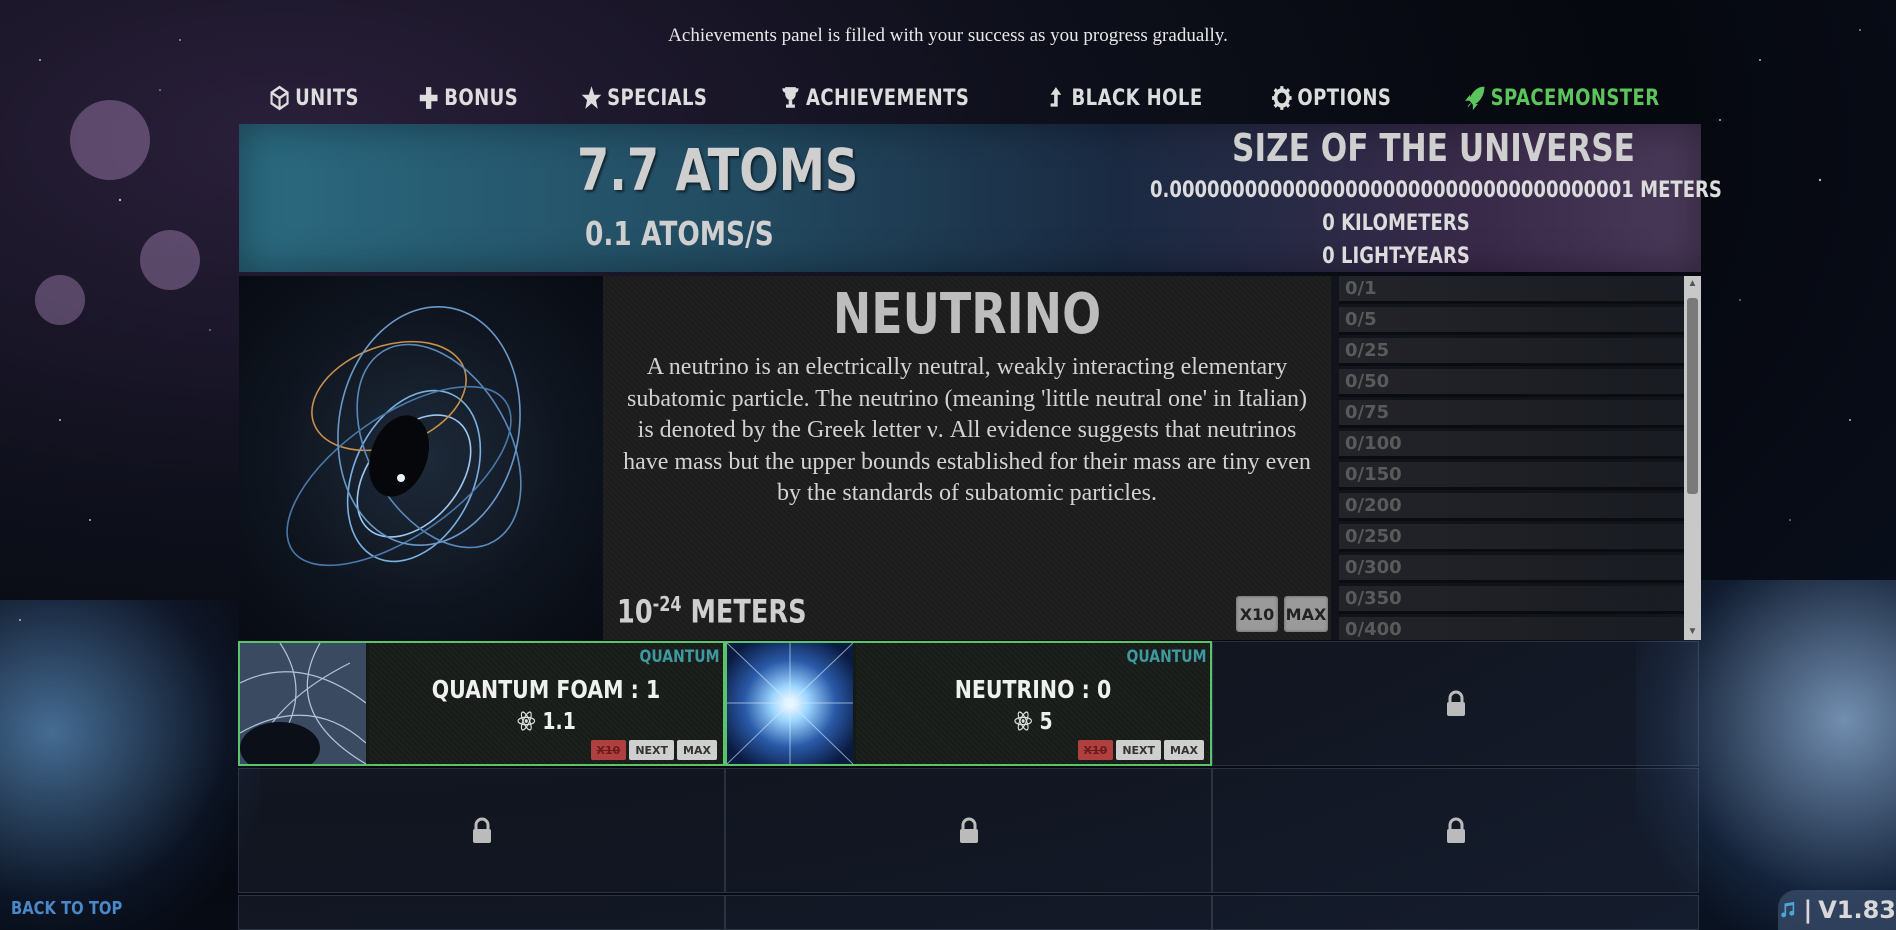 The height and width of the screenshot is (930, 1896). What do you see at coordinates (1857, 910) in the screenshot?
I see `version-label: V1.83` at bounding box center [1857, 910].